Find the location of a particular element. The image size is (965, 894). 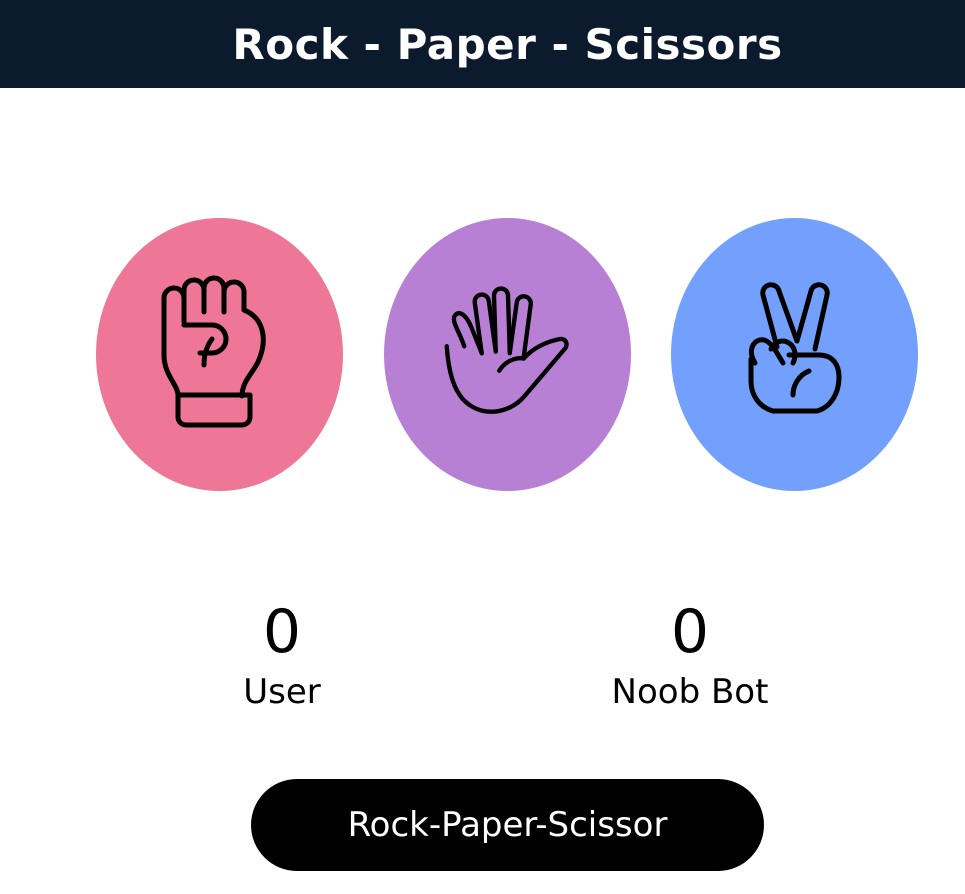

user-score-value: 0 is located at coordinates (282, 632).